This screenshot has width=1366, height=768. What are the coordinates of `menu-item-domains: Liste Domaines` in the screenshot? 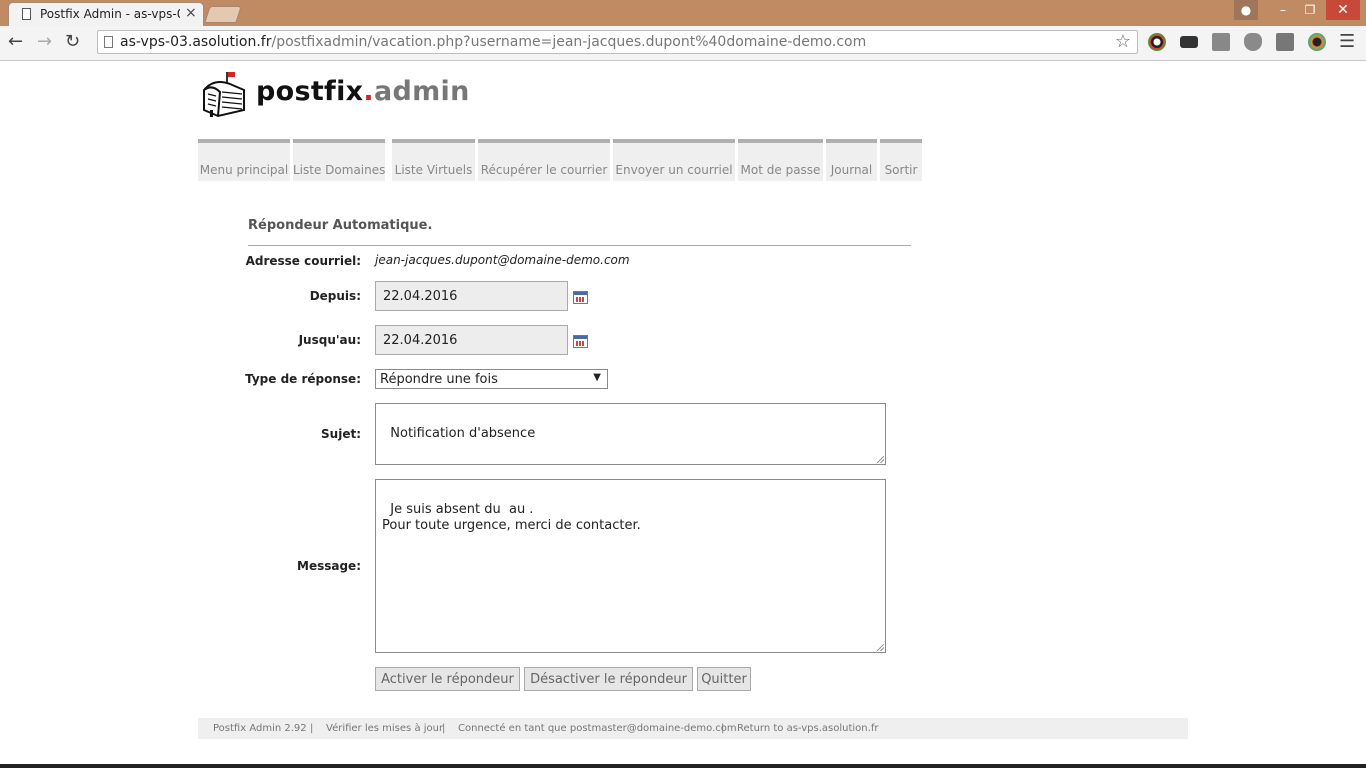 It's located at (339, 160).